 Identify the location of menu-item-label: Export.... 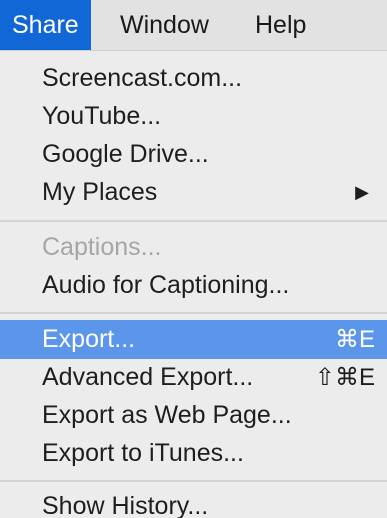
(89, 339).